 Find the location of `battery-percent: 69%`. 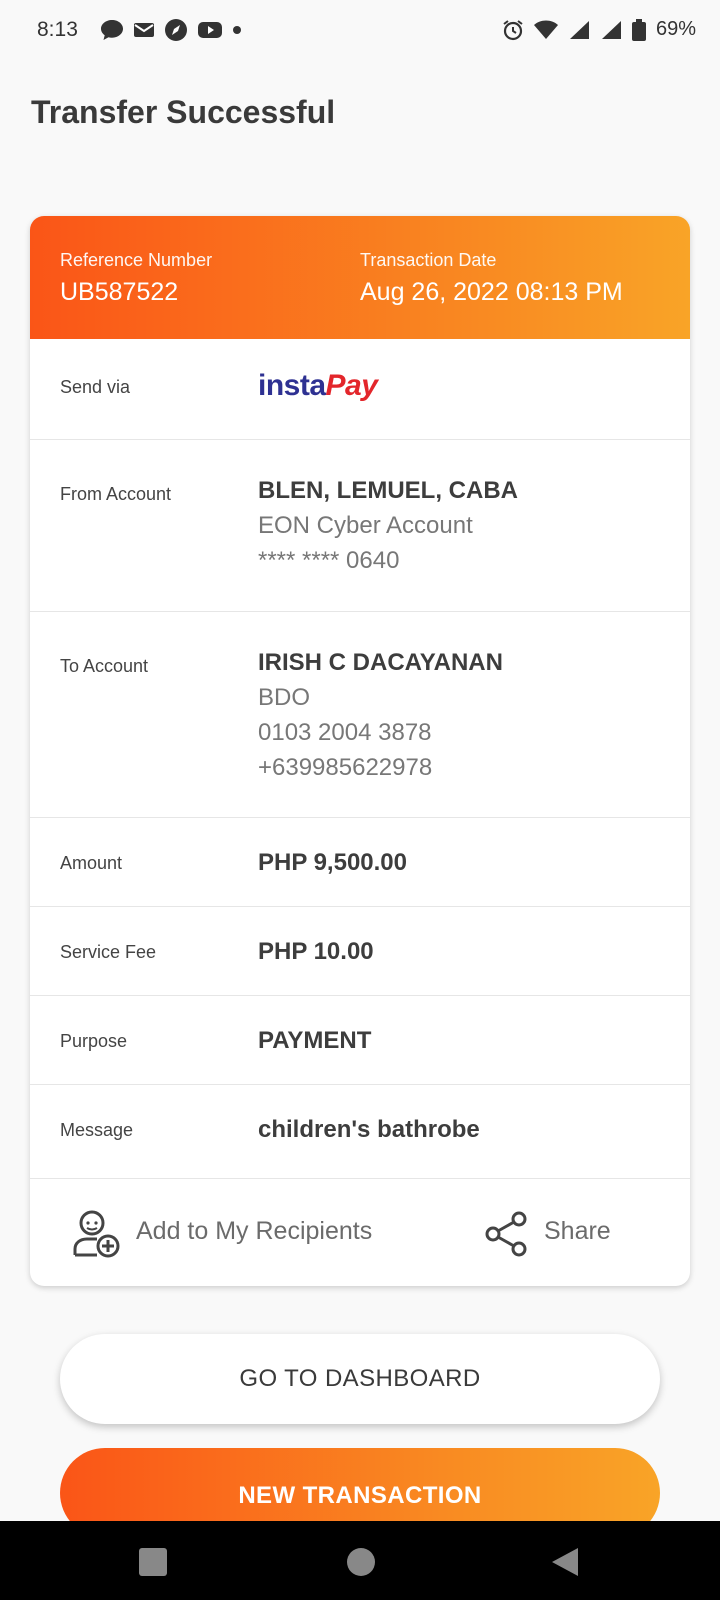

battery-percent: 69% is located at coordinates (675, 29).